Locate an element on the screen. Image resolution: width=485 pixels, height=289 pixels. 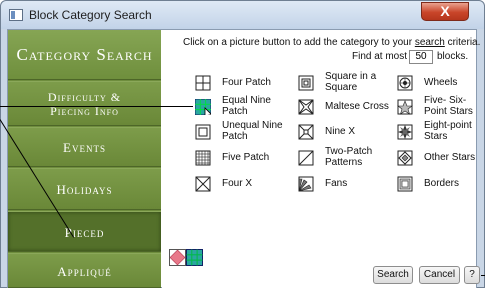
instruction-after: criteria. is located at coordinates (462, 42).